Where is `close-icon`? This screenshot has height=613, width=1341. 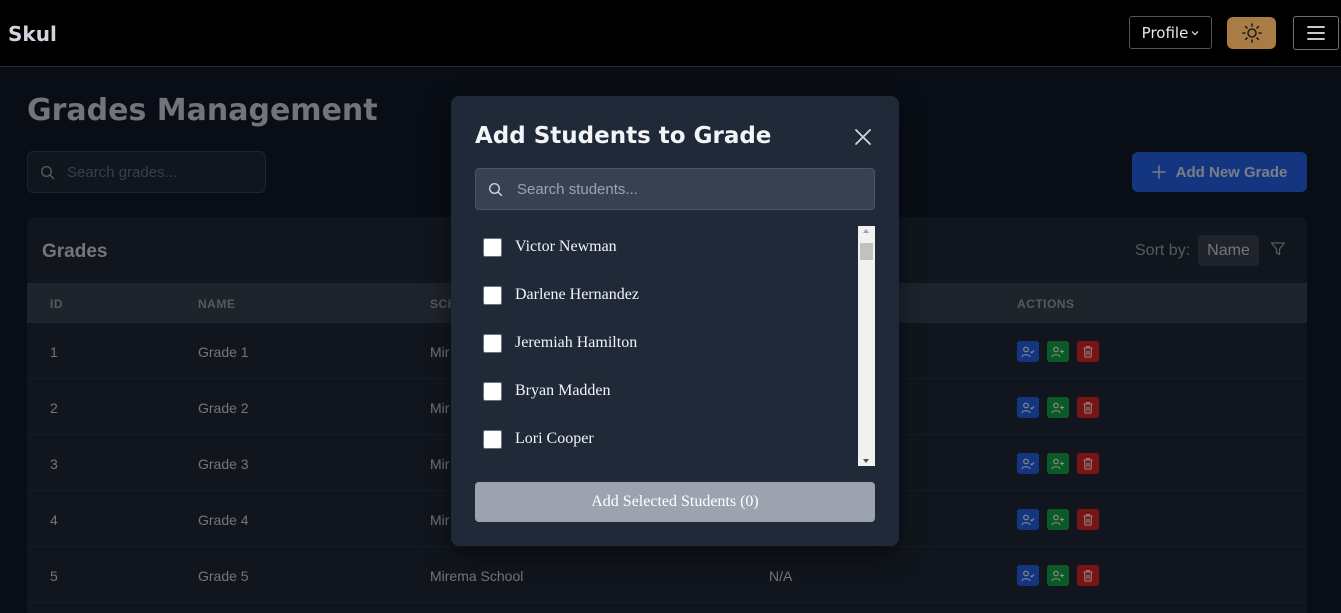
close-icon is located at coordinates (863, 137).